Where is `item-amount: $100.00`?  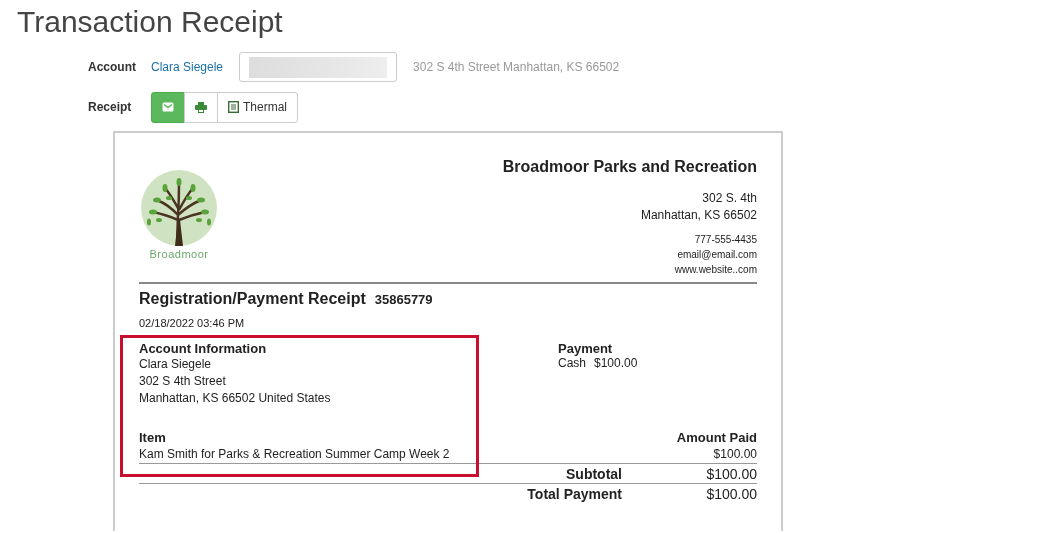 item-amount: $100.00 is located at coordinates (735, 454).